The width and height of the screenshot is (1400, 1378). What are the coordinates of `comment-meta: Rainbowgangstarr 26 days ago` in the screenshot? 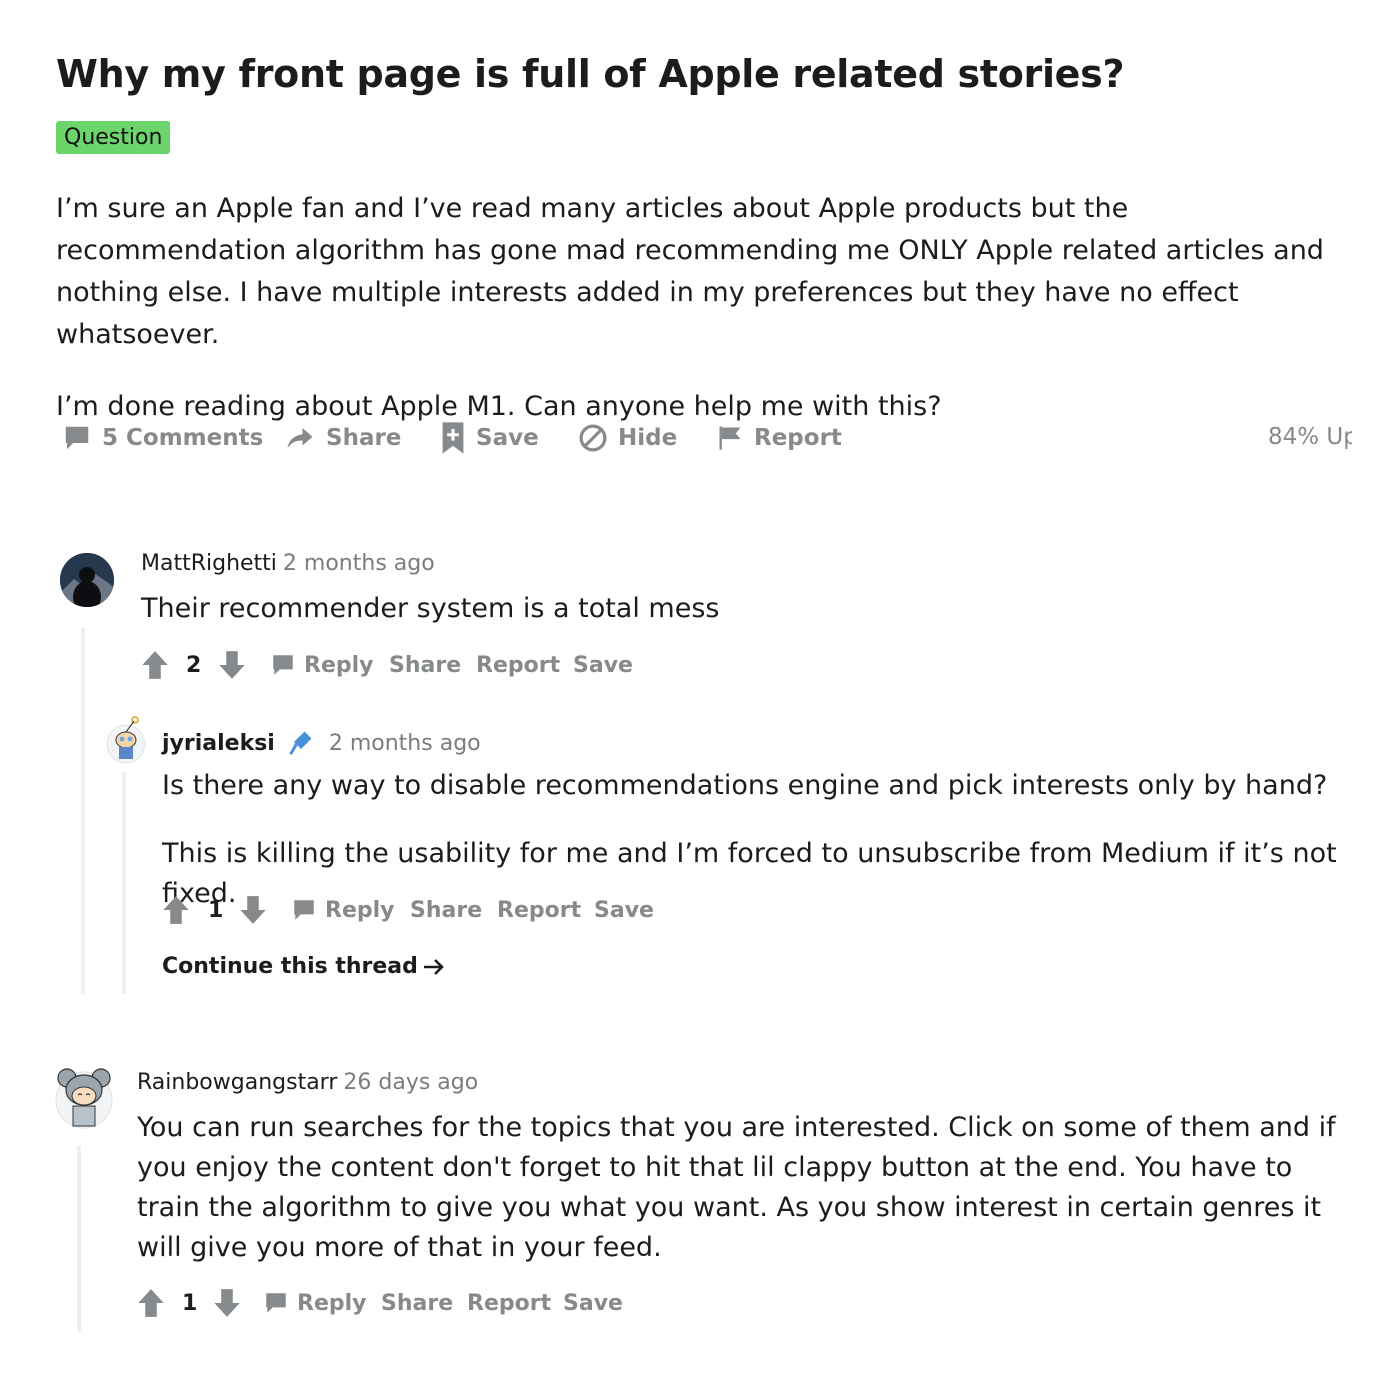 It's located at (307, 1082).